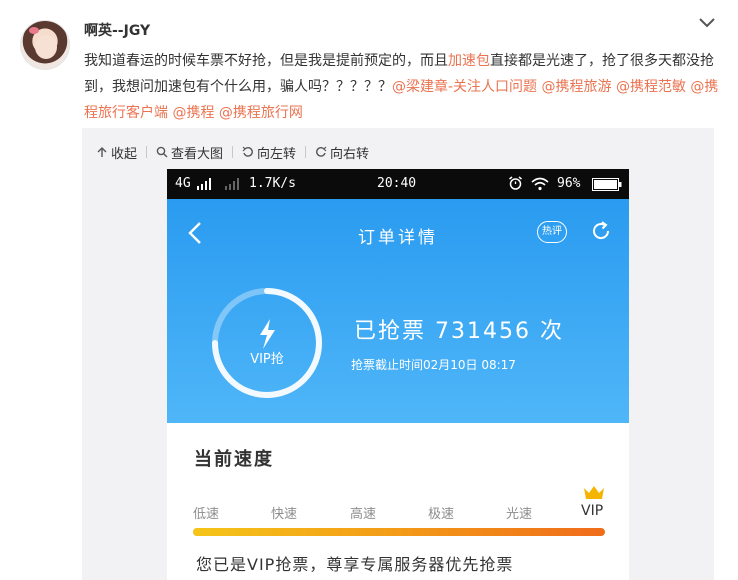 This screenshot has width=738, height=580. What do you see at coordinates (433, 365) in the screenshot?
I see `grab-deadline: 抢票截止时间02月10日 08:17` at bounding box center [433, 365].